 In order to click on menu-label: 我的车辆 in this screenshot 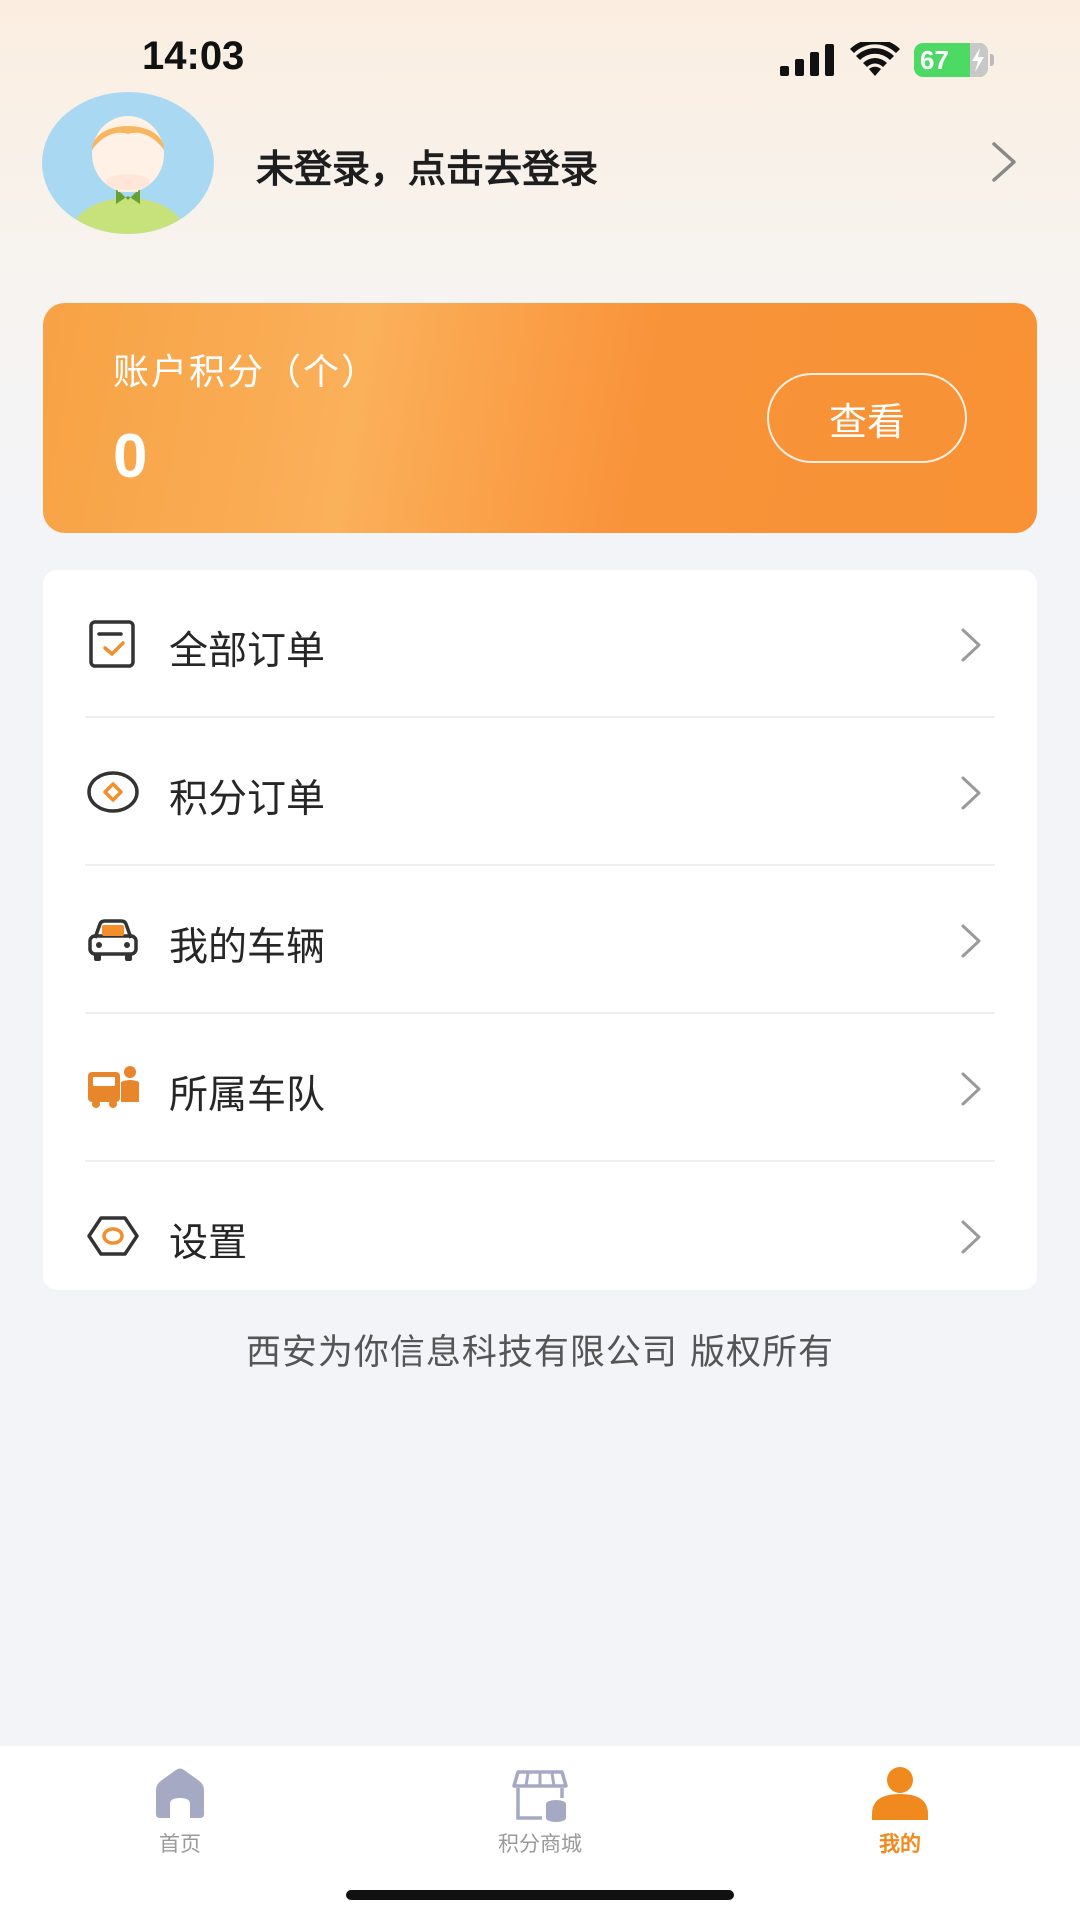, I will do `click(247, 947)`.